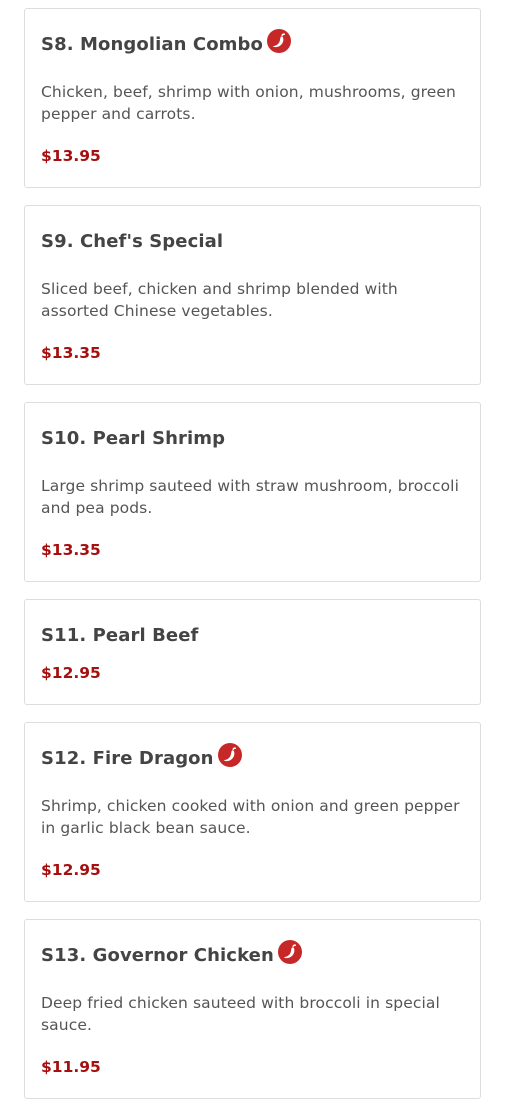 The width and height of the screenshot is (510, 1116). What do you see at coordinates (252, 758) in the screenshot?
I see `item-title-row: S12. Fire Dragon` at bounding box center [252, 758].